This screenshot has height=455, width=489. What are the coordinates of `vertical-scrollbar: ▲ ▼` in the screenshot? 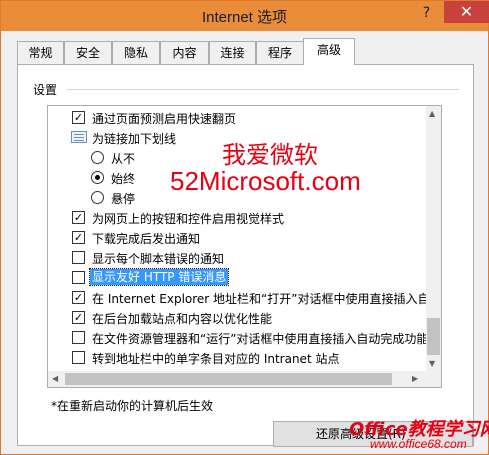 It's located at (433, 246).